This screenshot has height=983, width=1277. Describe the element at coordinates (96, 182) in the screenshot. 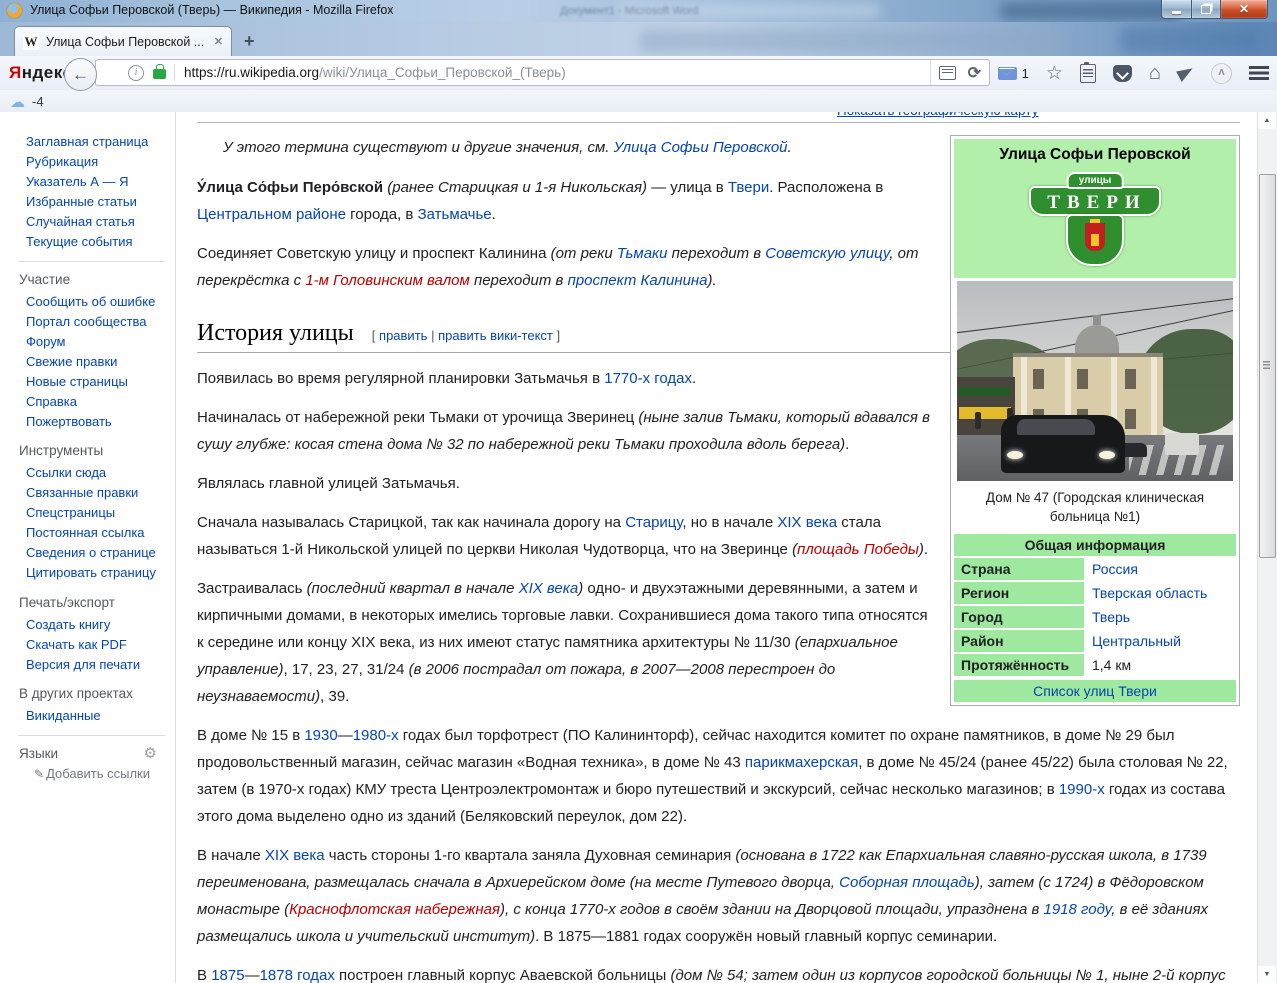

I see `sidebar-link: Указатель А — Я` at that location.